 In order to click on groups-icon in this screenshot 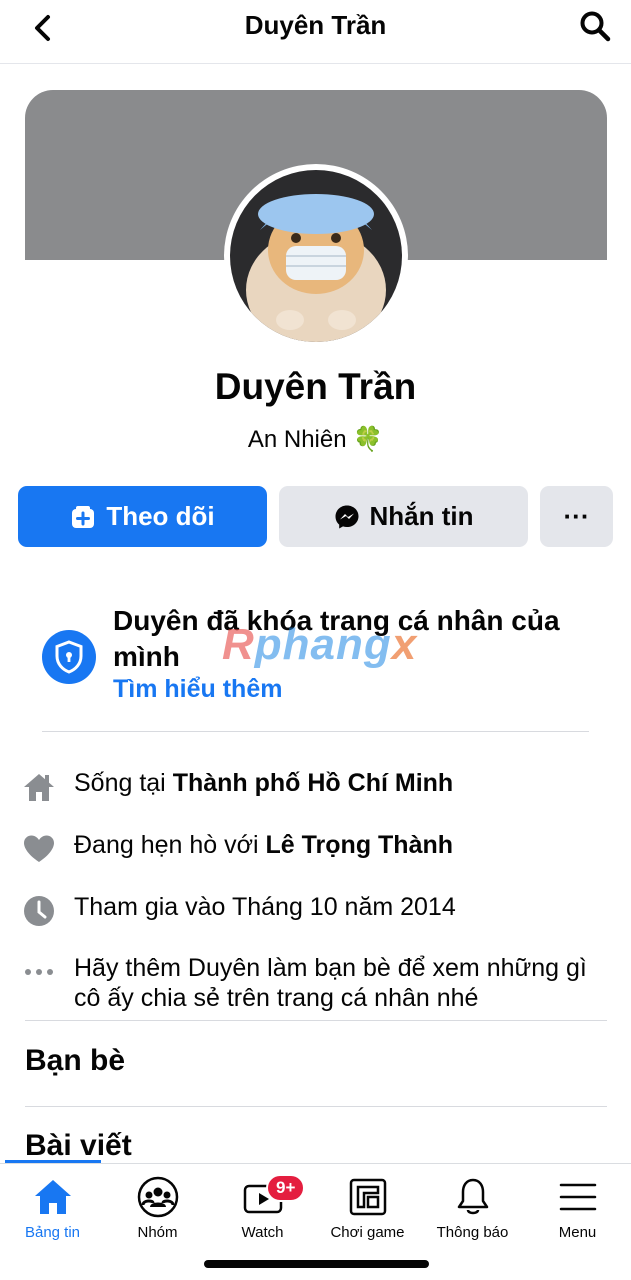, I will do `click(157, 1197)`.